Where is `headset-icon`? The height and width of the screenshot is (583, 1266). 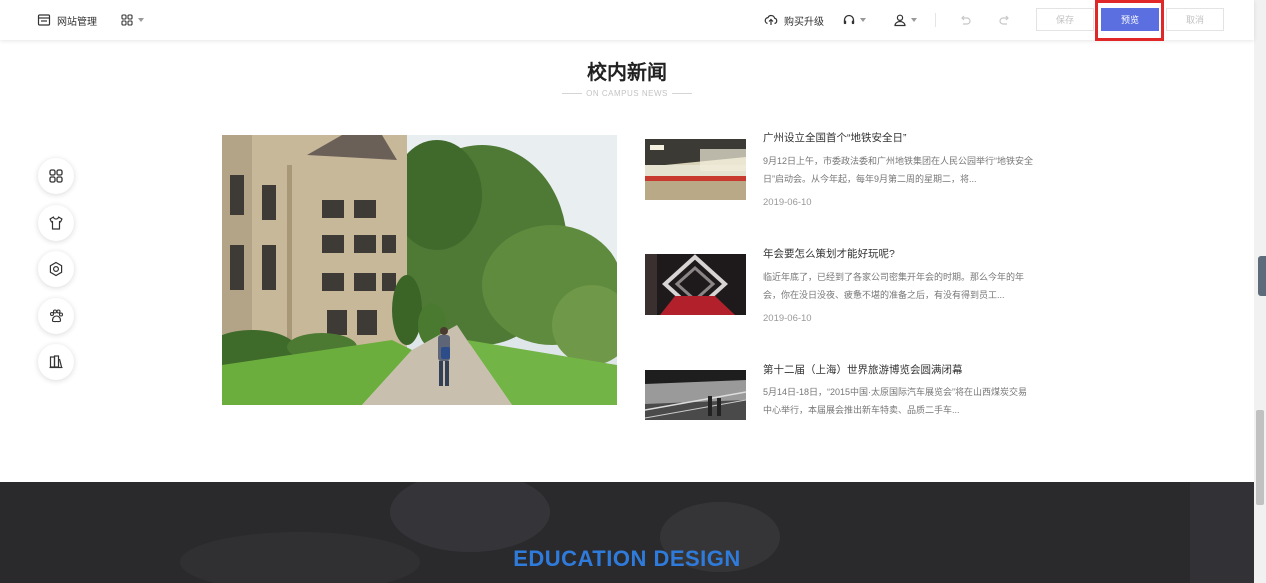 headset-icon is located at coordinates (849, 19).